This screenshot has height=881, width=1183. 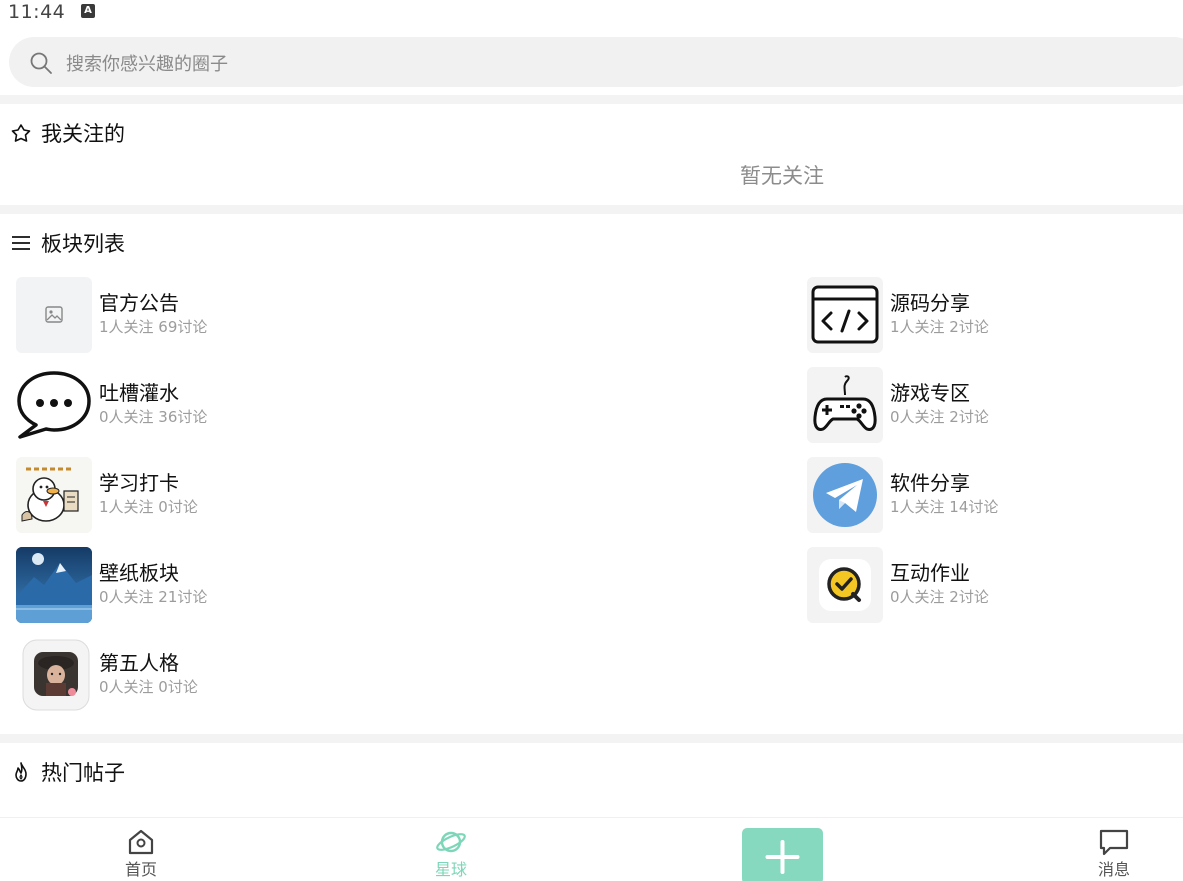 What do you see at coordinates (54, 405) in the screenshot?
I see `speech-bubble-icon` at bounding box center [54, 405].